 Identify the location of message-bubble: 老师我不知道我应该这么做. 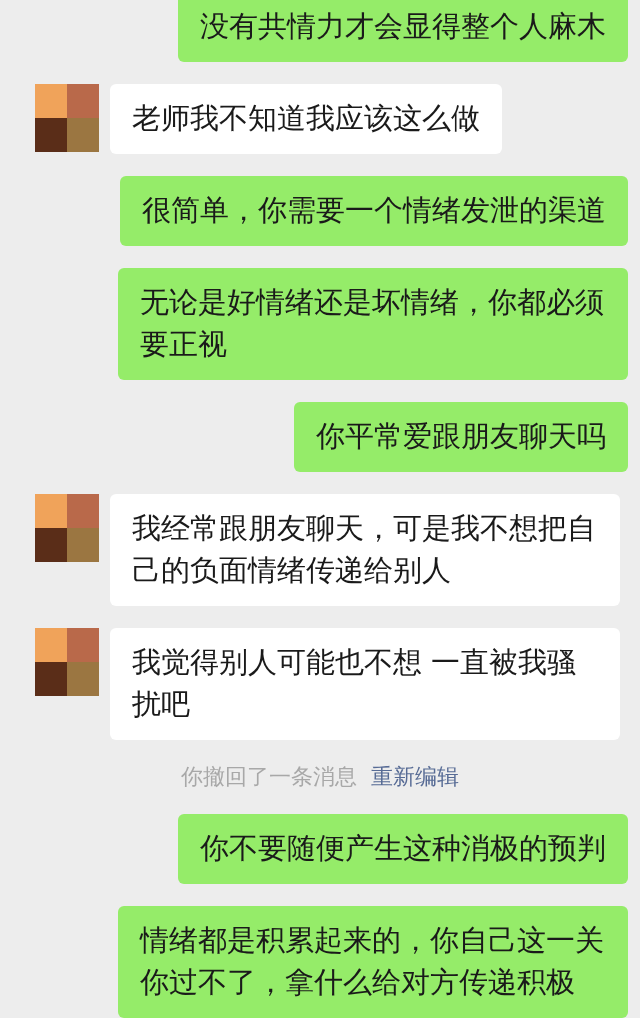
(306, 119).